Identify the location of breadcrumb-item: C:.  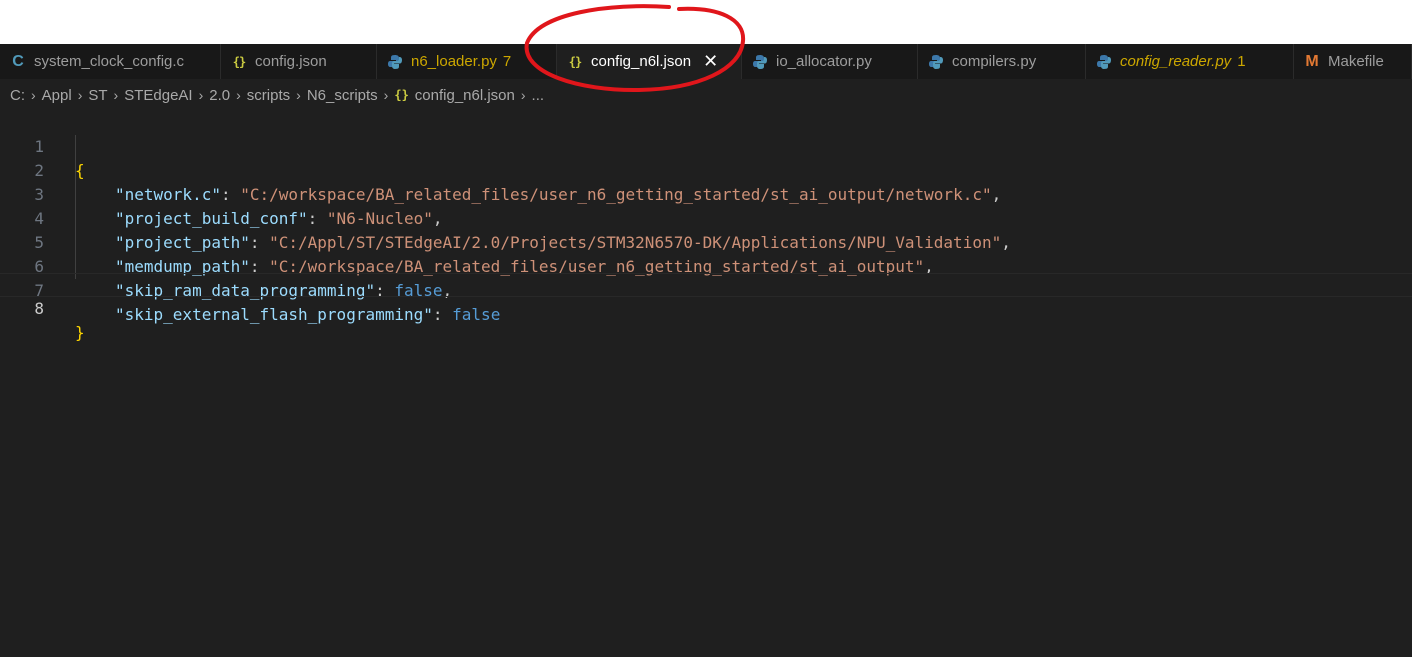
(17, 95).